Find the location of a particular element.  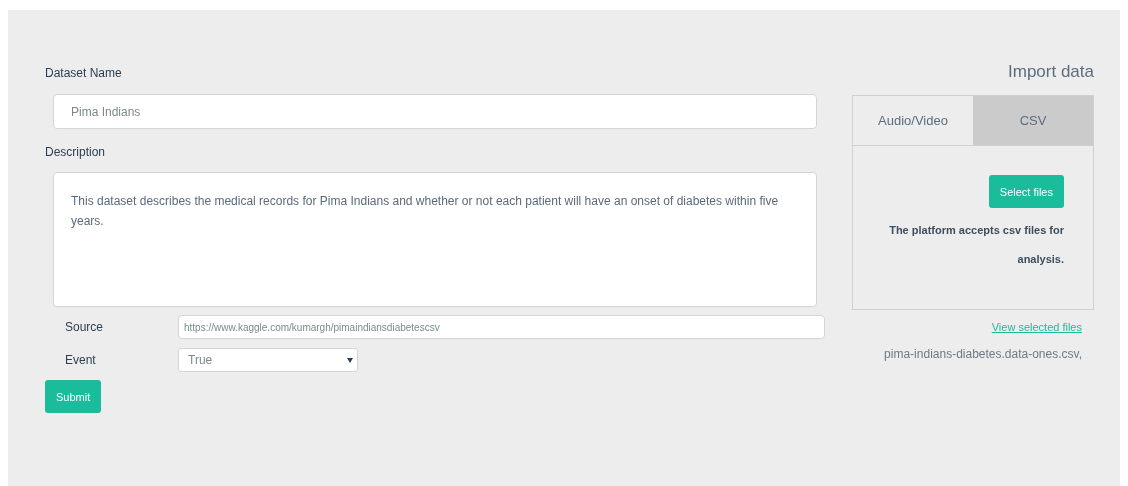

file-list: pima-indians-diabetes.data-ones.csv, is located at coordinates (983, 354).